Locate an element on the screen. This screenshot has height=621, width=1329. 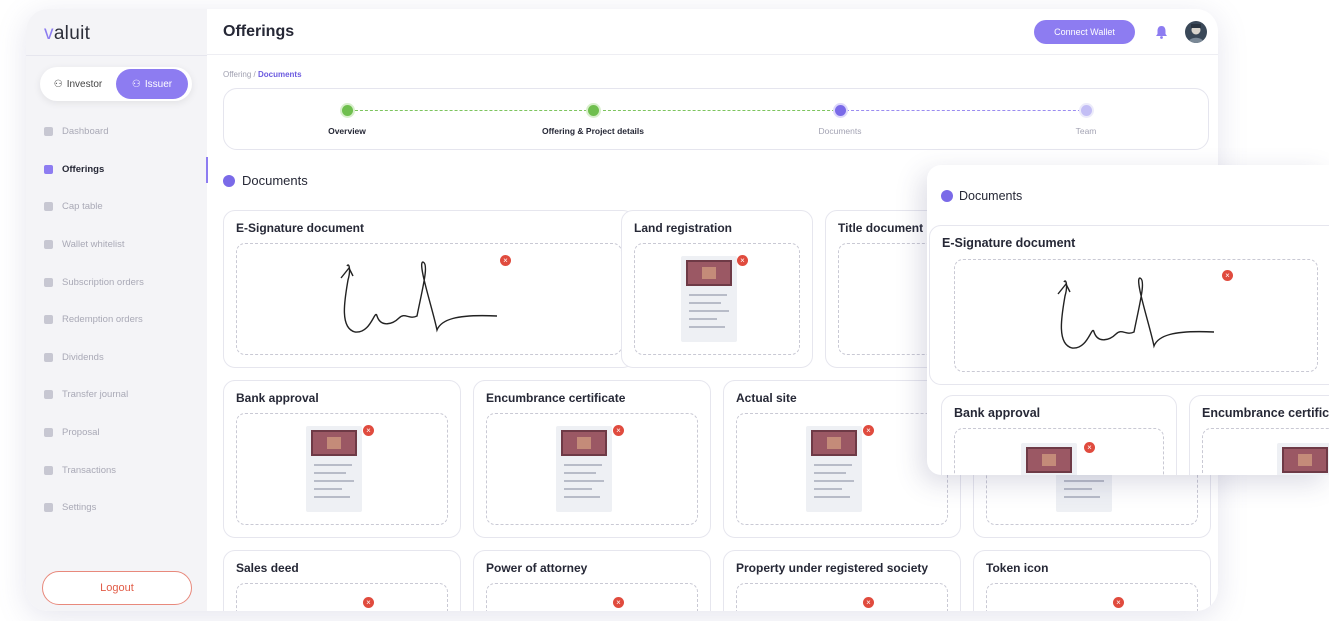
step-label-documents: Documents is located at coordinates (840, 131).